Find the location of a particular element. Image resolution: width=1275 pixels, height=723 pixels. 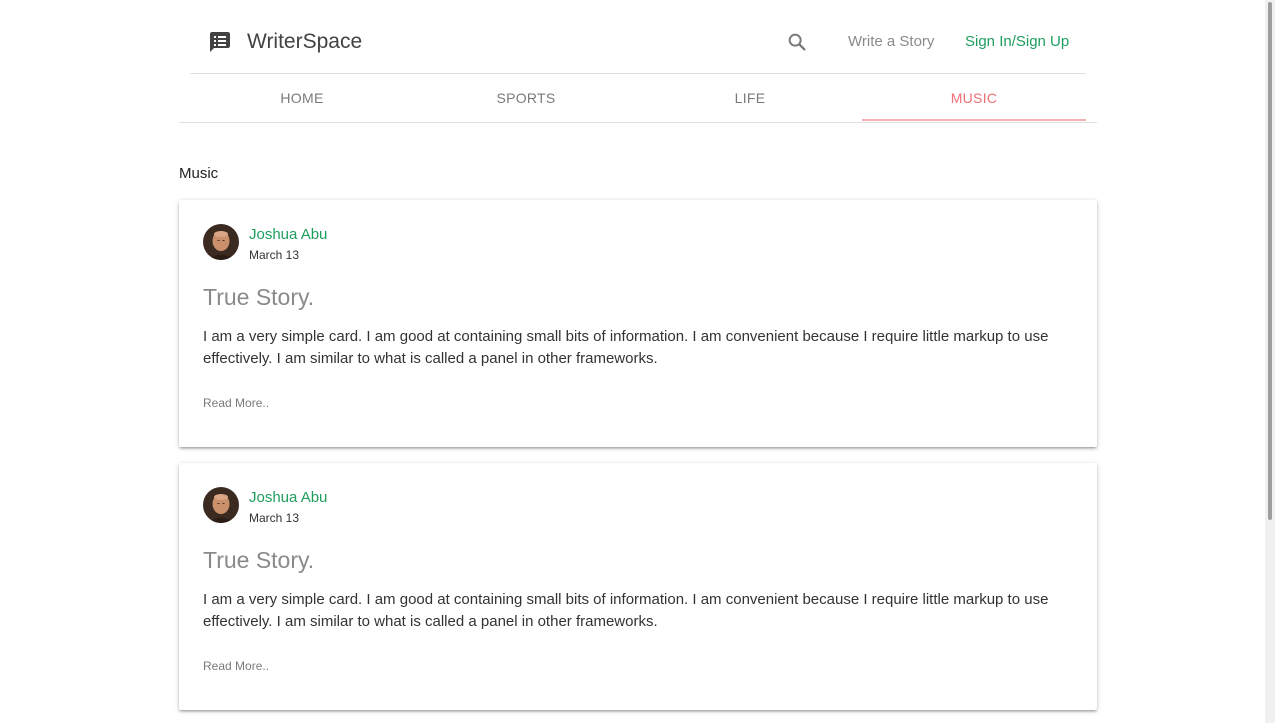

vertical-scrollbar is located at coordinates (1270, 361).